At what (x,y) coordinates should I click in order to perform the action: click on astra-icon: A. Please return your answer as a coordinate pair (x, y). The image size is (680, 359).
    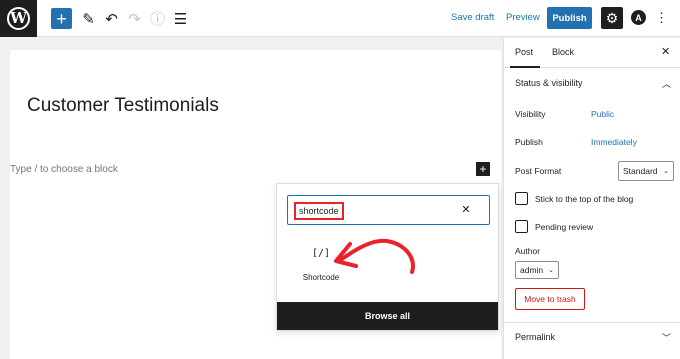
    Looking at the image, I should click on (638, 17).